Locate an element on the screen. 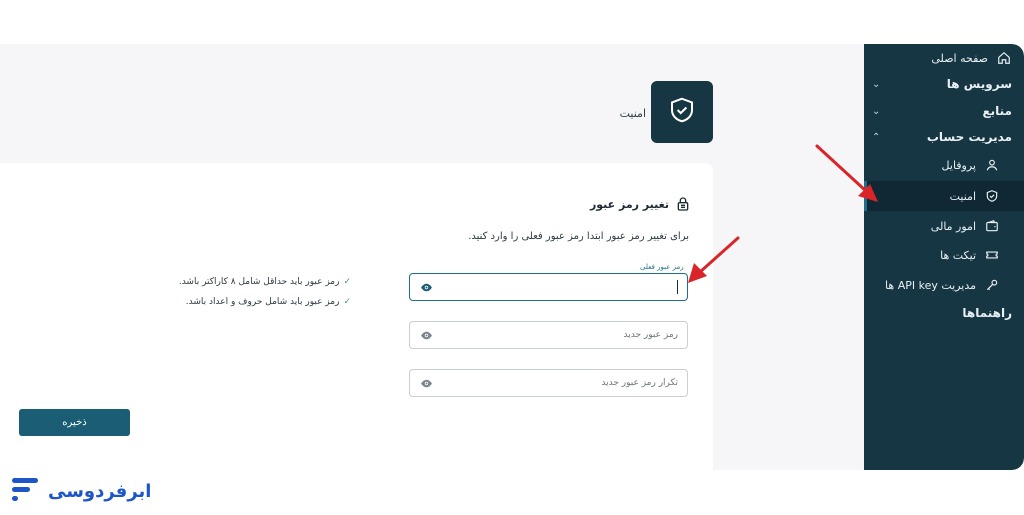  rule-text: رمز عبور باید حداقل شامل ۸ کاراکتر باشد. is located at coordinates (259, 282).